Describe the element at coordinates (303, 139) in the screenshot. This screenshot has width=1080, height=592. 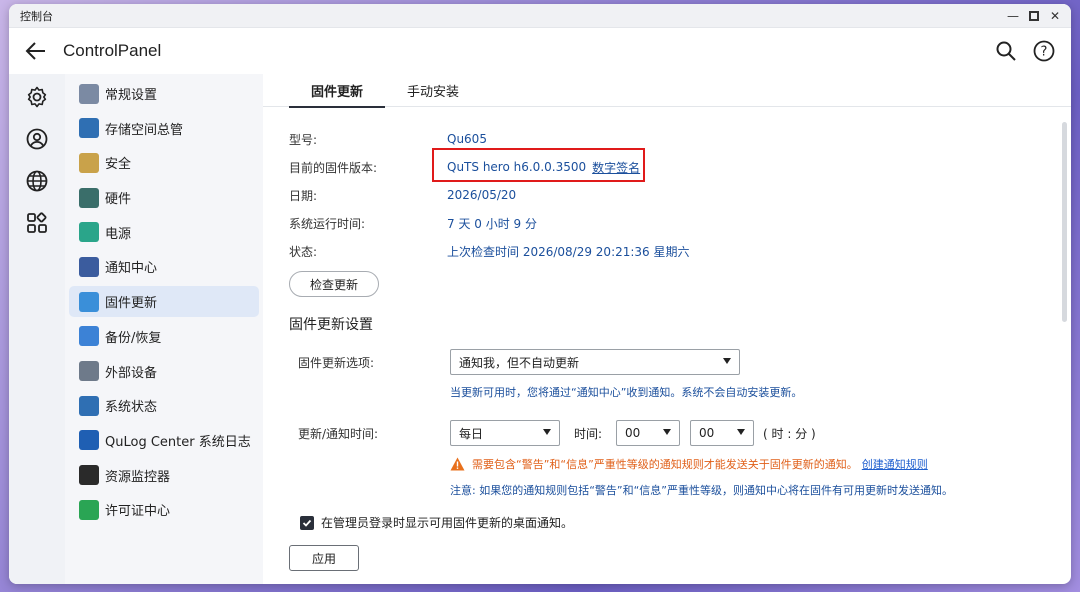
I see `model-label: 型号:` at that location.